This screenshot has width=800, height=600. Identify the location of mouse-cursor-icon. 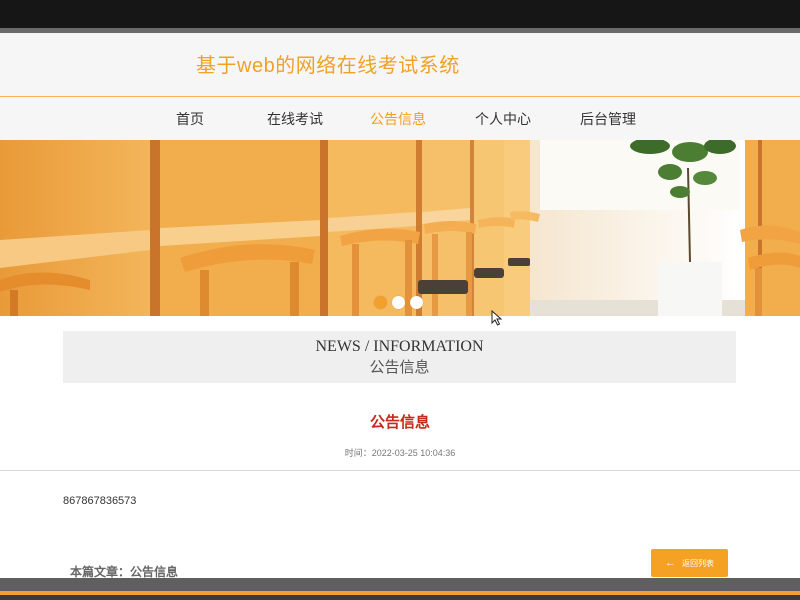
(497, 318).